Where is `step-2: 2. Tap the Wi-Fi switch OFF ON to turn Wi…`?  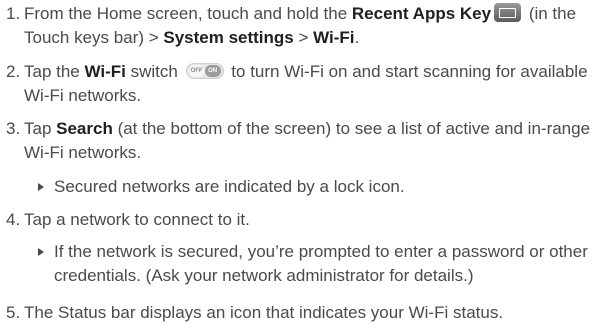
step-2: 2. Tap the Wi-Fi switch OFF ON to turn Wi… is located at coordinates (305, 84).